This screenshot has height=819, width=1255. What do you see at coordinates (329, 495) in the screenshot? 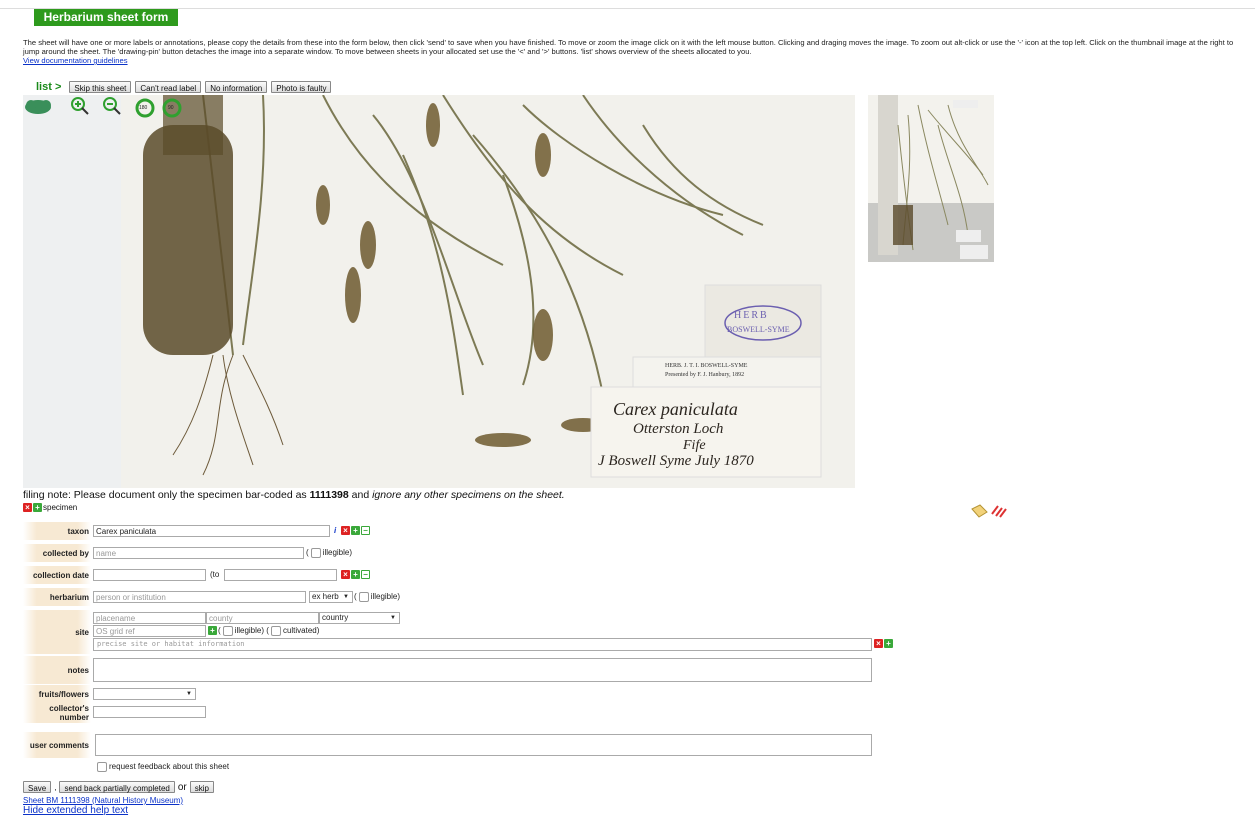
I see `specimen-barcode: 1111398` at bounding box center [329, 495].